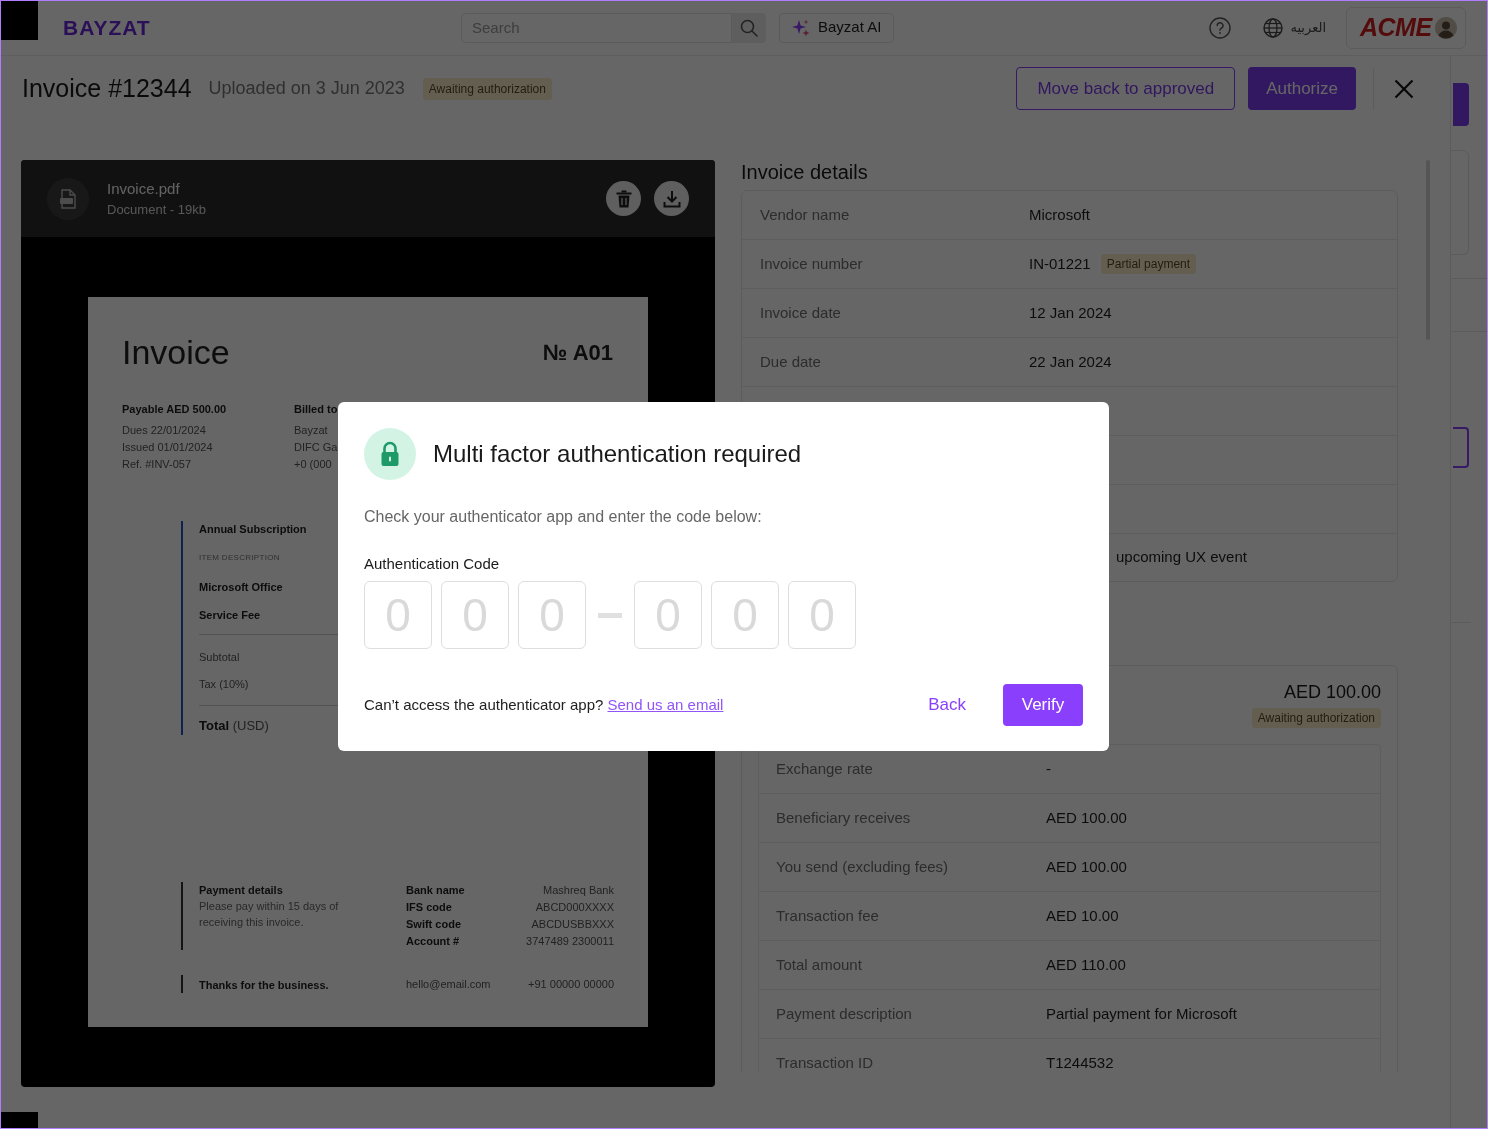 The width and height of the screenshot is (1488, 1129). Describe the element at coordinates (800, 312) in the screenshot. I see `field-label: Invoice date` at that location.